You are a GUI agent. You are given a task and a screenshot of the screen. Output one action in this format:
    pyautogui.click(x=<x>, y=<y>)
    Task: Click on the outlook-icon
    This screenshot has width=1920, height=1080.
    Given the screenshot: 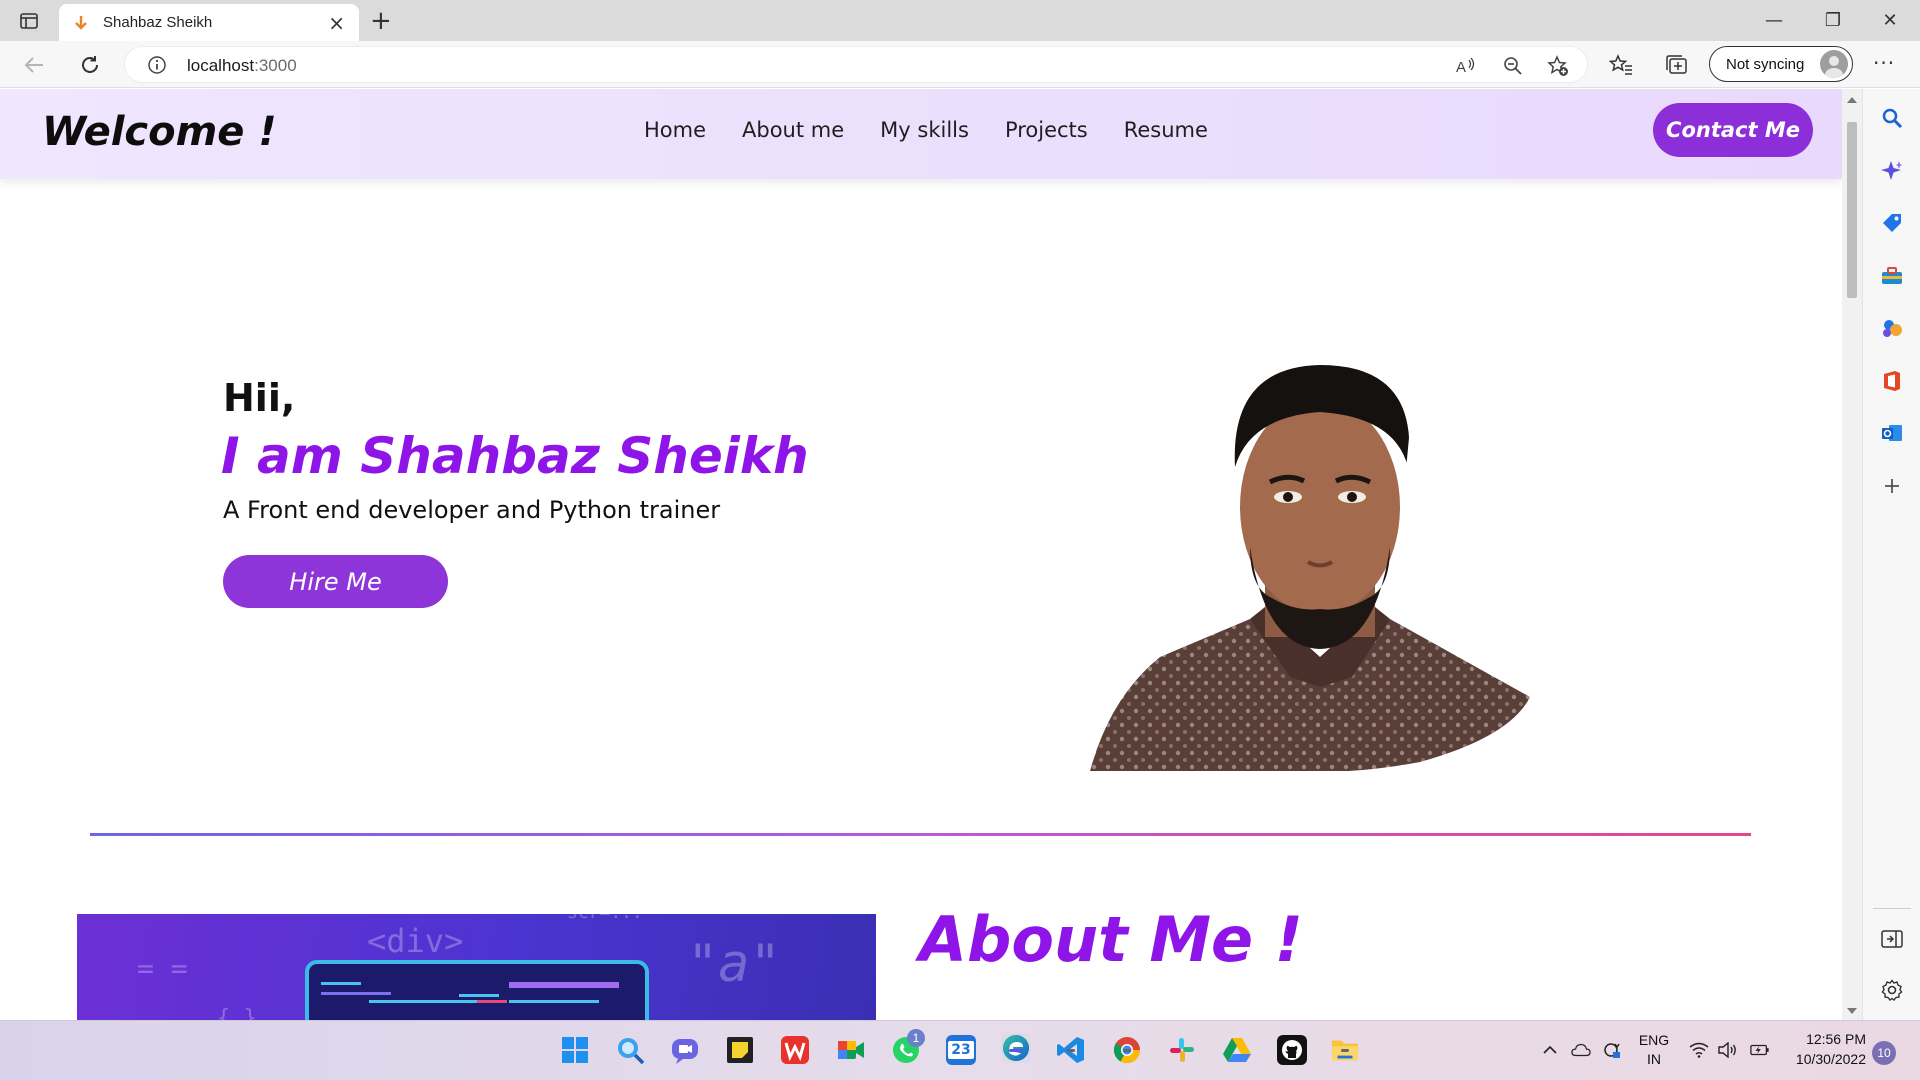 What is the action you would take?
    pyautogui.click(x=1892, y=433)
    